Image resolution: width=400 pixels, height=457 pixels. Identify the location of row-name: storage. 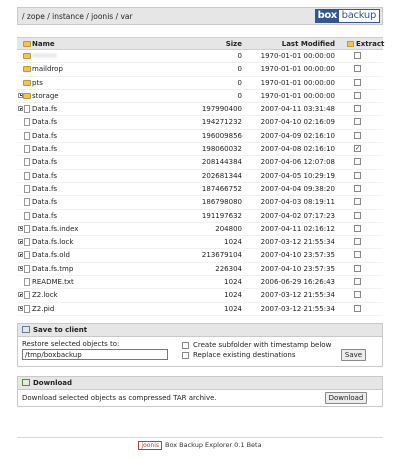
(45, 96).